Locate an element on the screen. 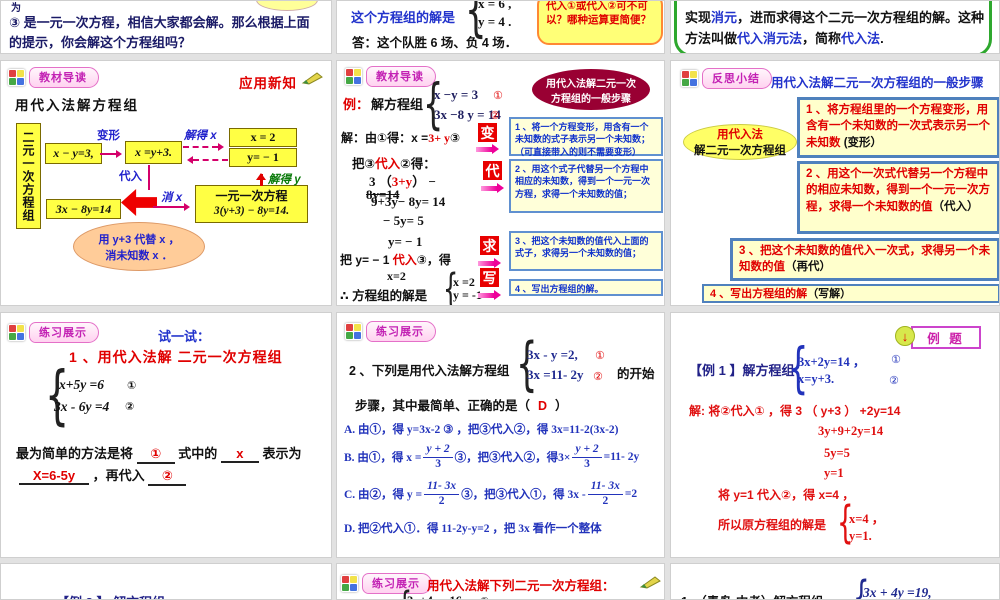 The height and width of the screenshot is (600, 1000). l2a: 把③ is located at coordinates (364, 164).